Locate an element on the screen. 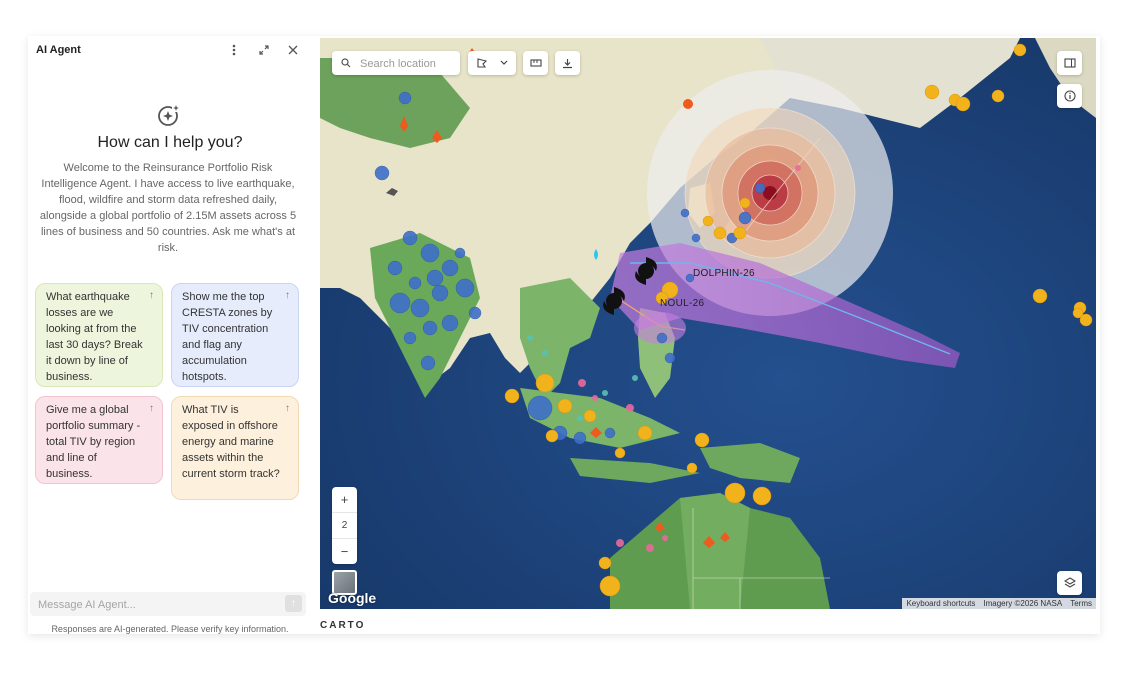 This screenshot has width=1131, height=675. layers-button is located at coordinates (1069, 583).